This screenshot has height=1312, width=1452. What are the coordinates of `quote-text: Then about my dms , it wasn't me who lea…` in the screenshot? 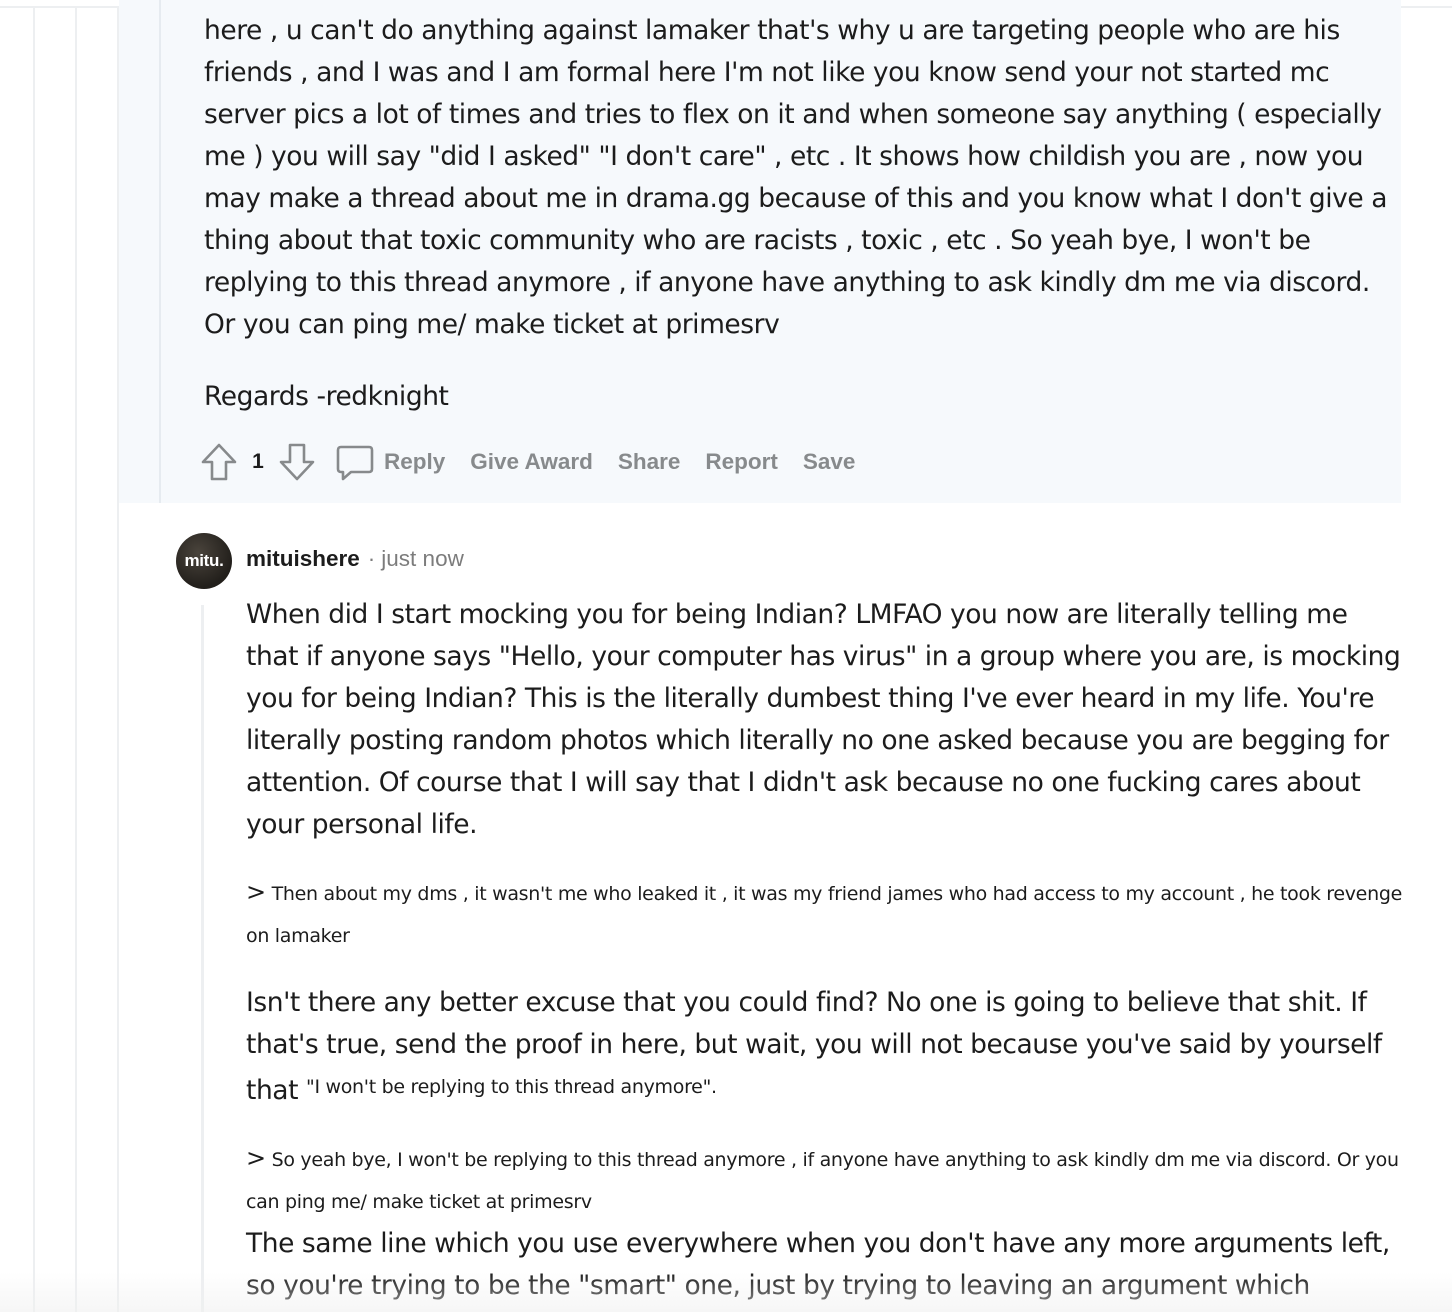 It's located at (824, 915).